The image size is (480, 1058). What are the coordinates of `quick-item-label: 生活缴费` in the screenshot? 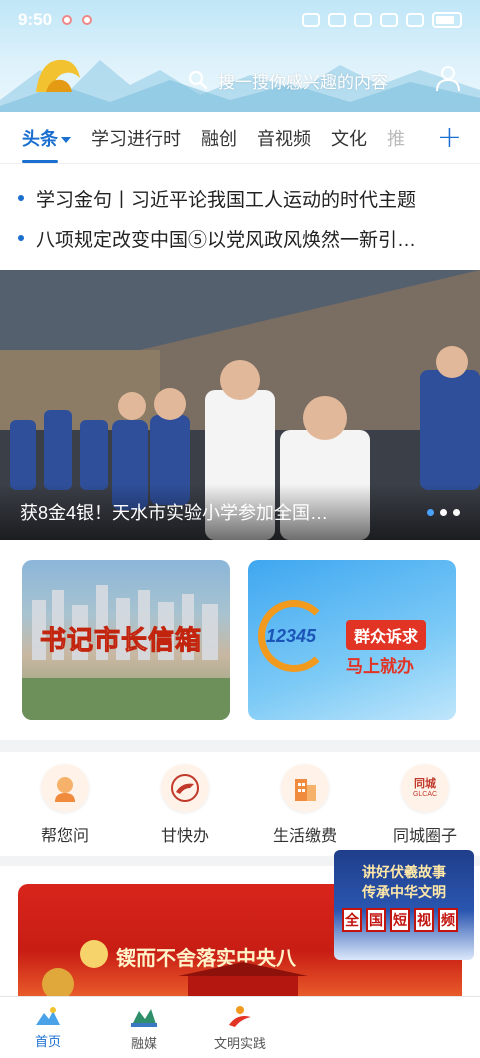 It's located at (304, 836).